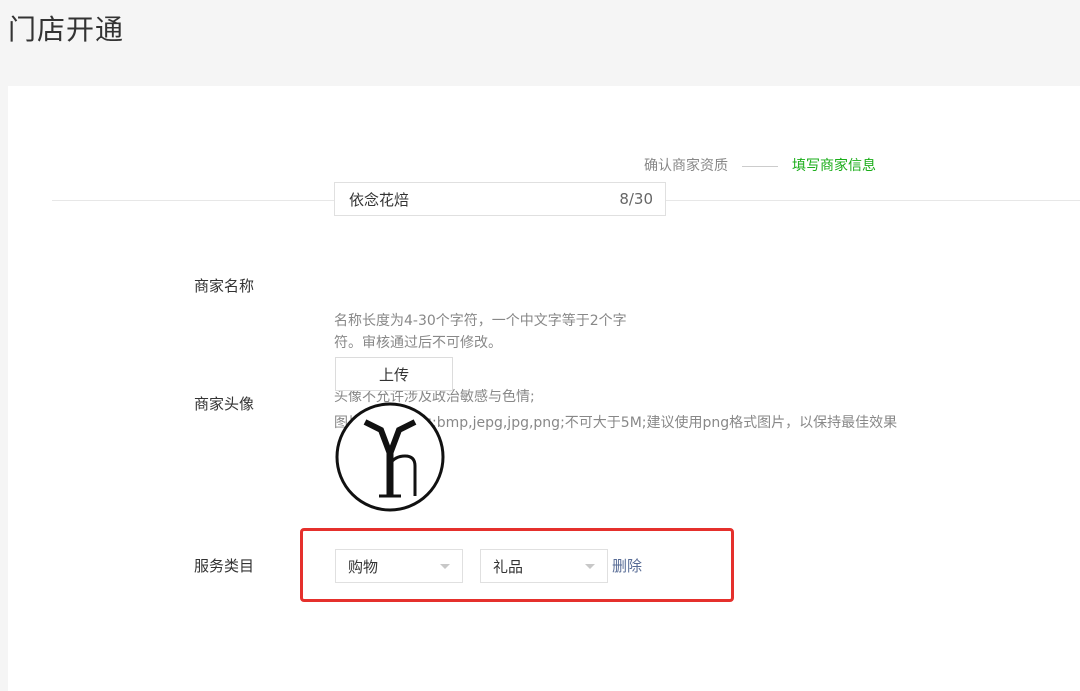  I want to click on delete-category-link: 删除, so click(627, 566).